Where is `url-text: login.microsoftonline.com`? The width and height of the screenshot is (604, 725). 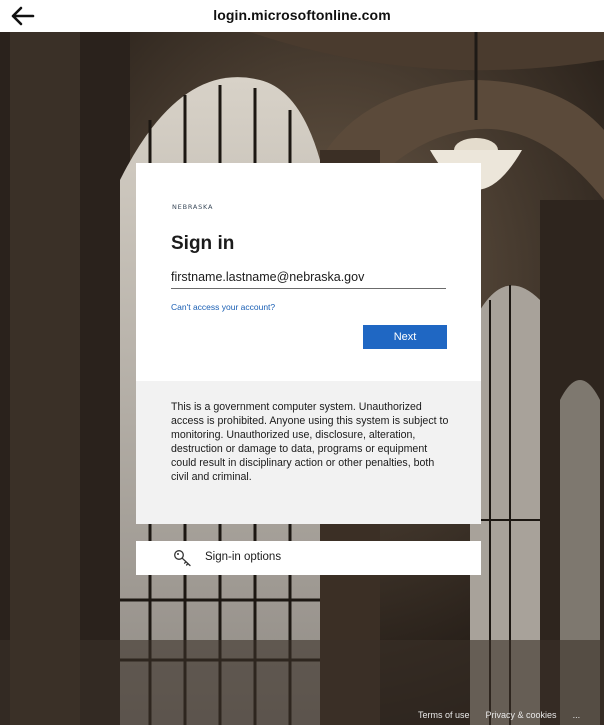
url-text: login.microsoftonline.com is located at coordinates (302, 15).